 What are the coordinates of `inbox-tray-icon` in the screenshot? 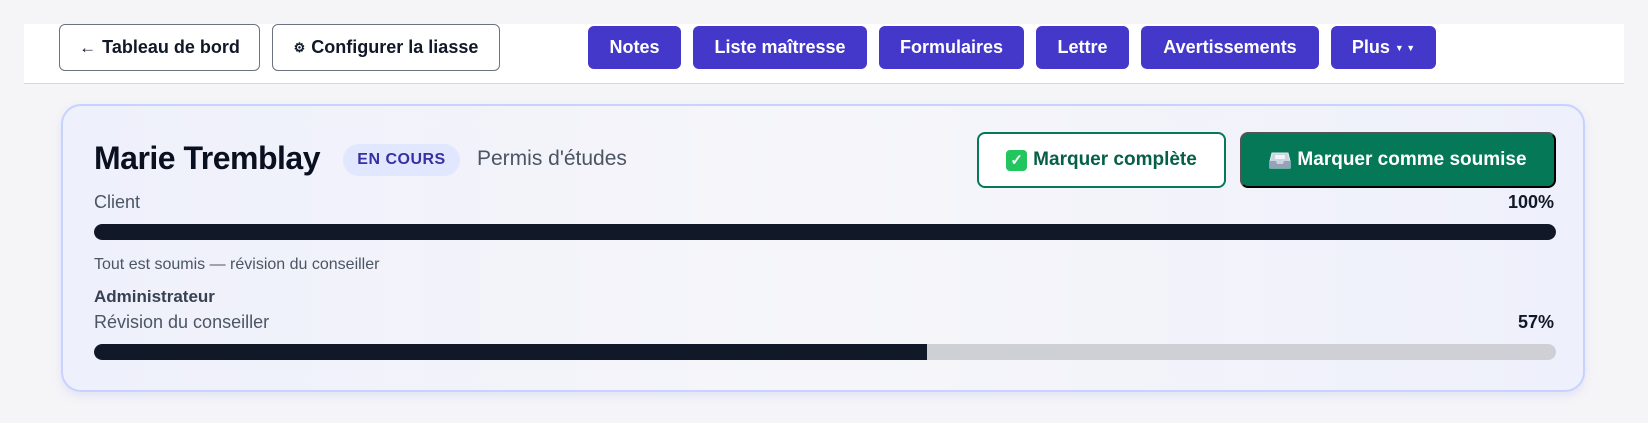 It's located at (1280, 160).